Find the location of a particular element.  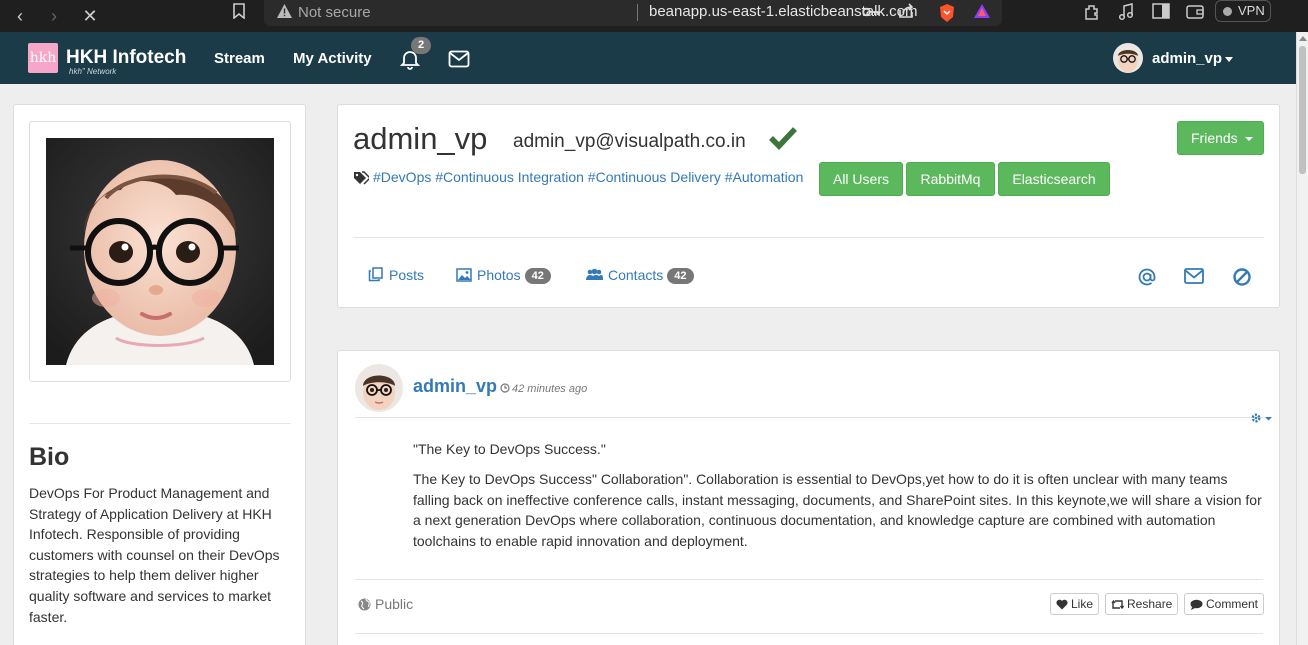

like-button: Like is located at coordinates (1075, 604).